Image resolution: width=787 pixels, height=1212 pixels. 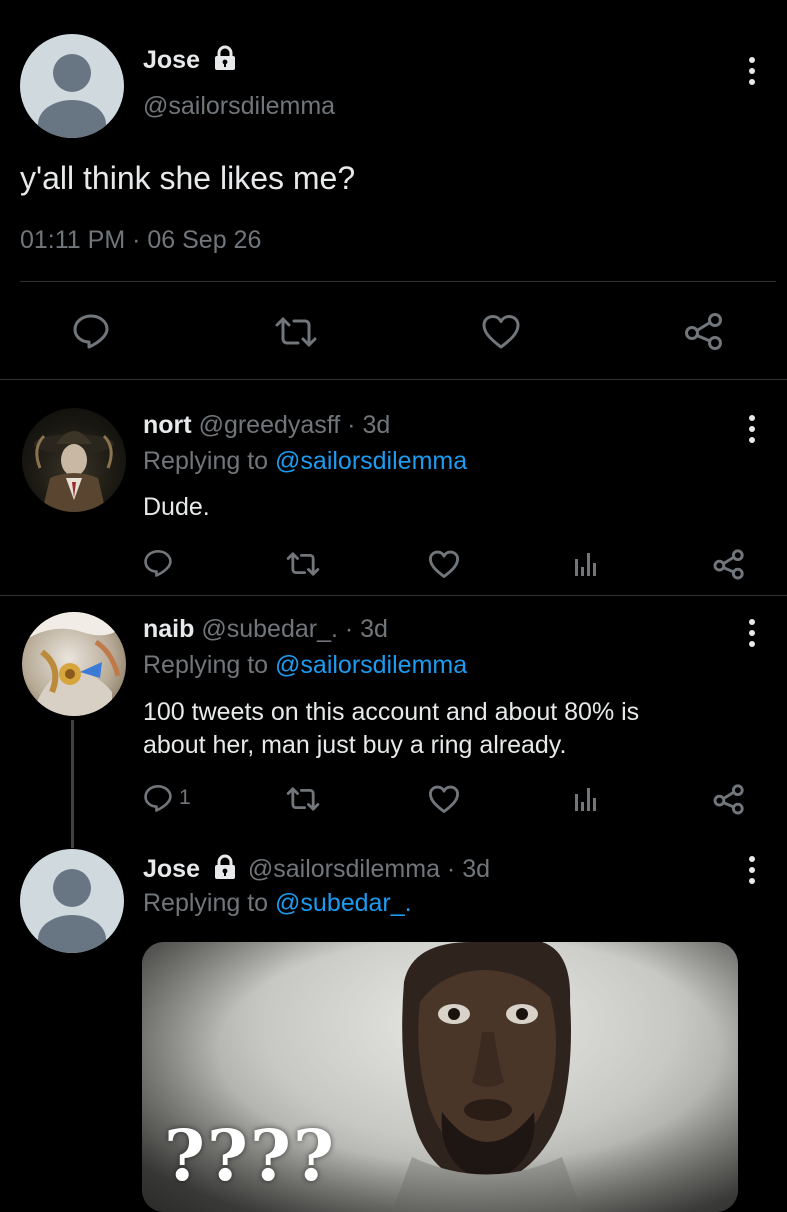 What do you see at coordinates (369, 869) in the screenshot?
I see `tweet-meta: @sailorsdilemma · 3d` at bounding box center [369, 869].